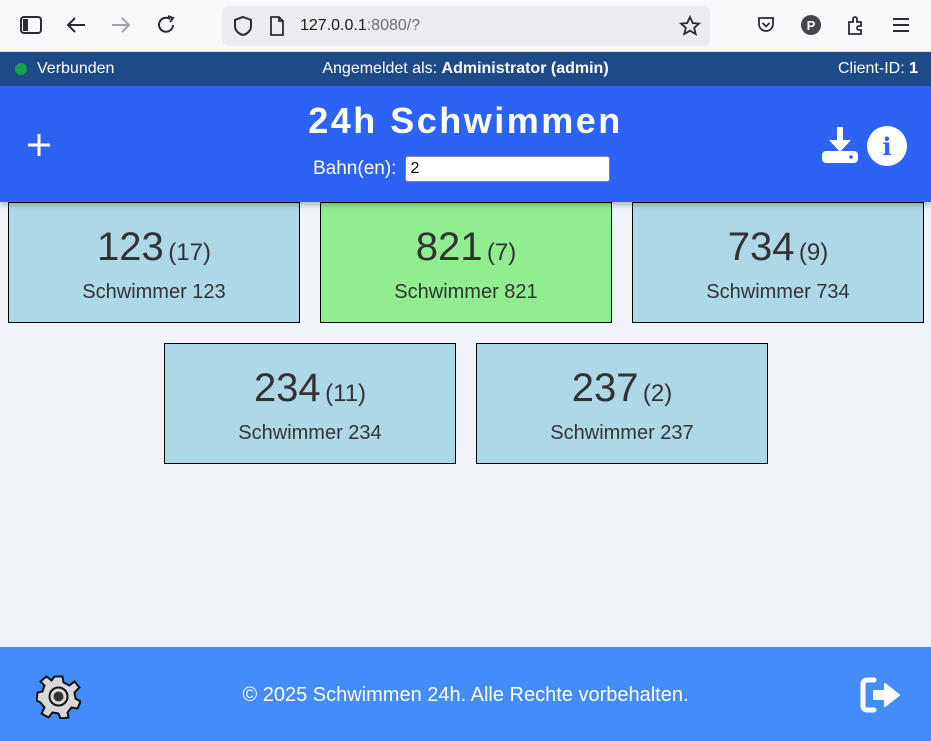  What do you see at coordinates (913, 68) in the screenshot?
I see `client-id-value: 1` at bounding box center [913, 68].